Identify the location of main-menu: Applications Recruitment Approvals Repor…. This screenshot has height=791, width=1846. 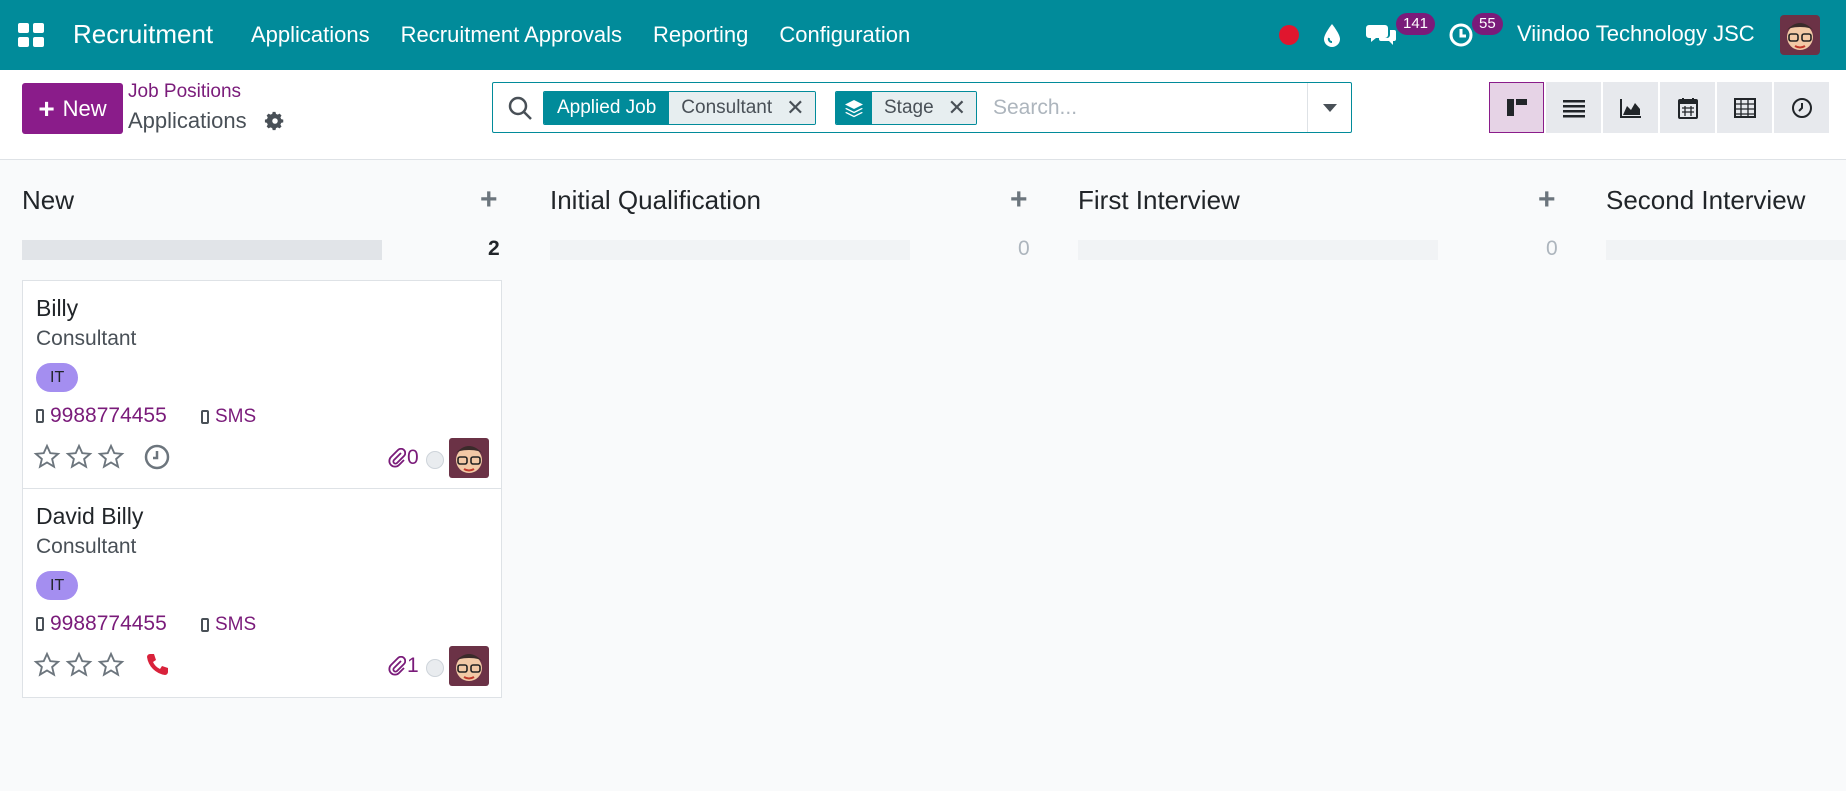
(596, 35).